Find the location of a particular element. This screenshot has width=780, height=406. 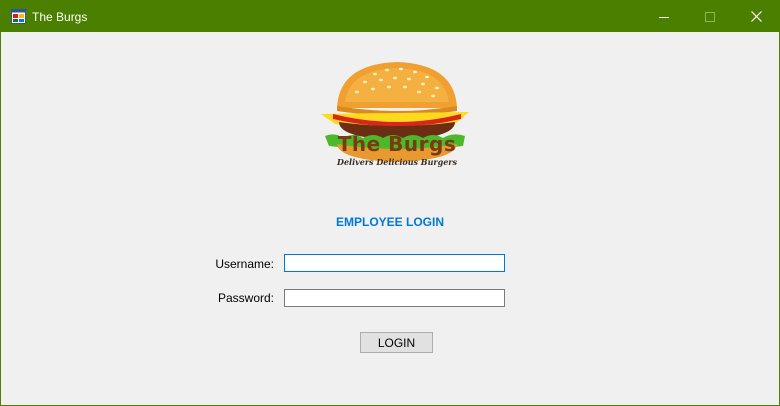

window-title: The Burgs is located at coordinates (60, 17).